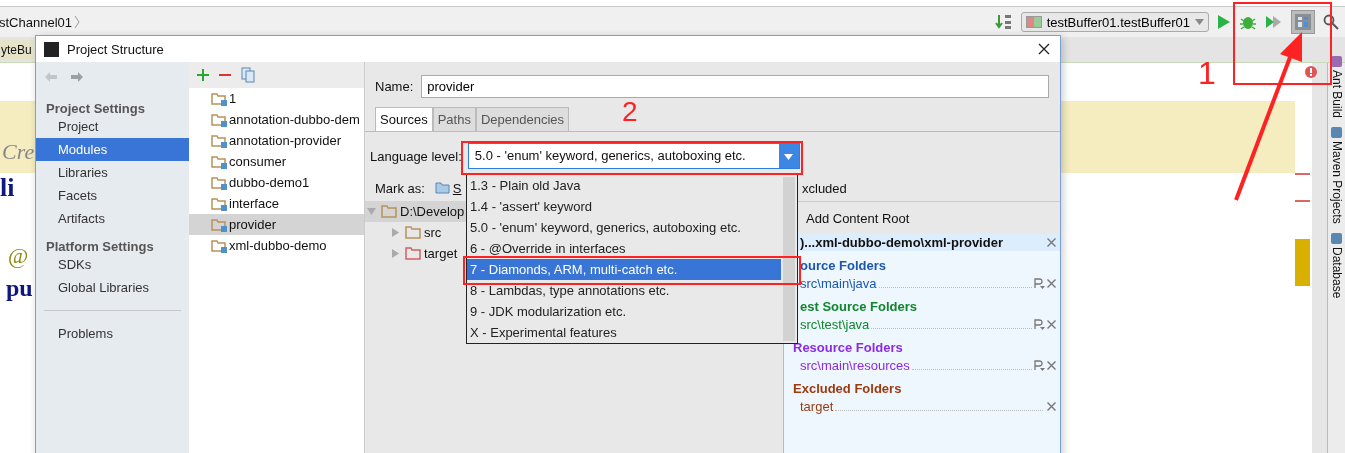  What do you see at coordinates (95, 107) in the screenshot?
I see `section-heading: Project Settings` at bounding box center [95, 107].